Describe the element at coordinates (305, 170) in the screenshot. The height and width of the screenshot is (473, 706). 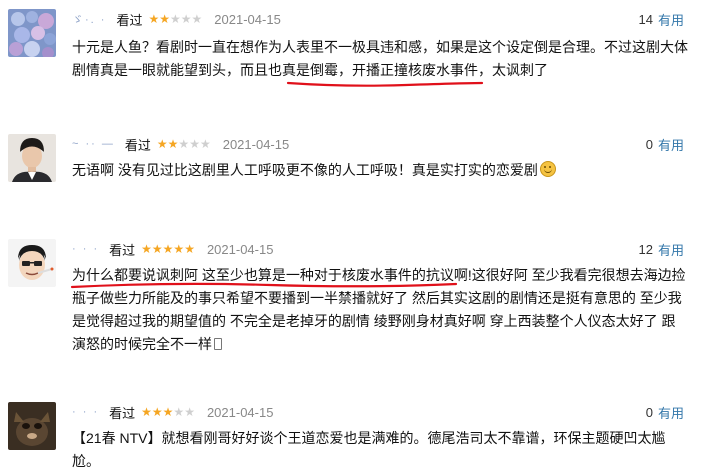
I see `review-text-body: 无语啊 没有见过比这剧里人工呼吸更不像的人工呼吸！真是实打实的恋爱剧` at that location.